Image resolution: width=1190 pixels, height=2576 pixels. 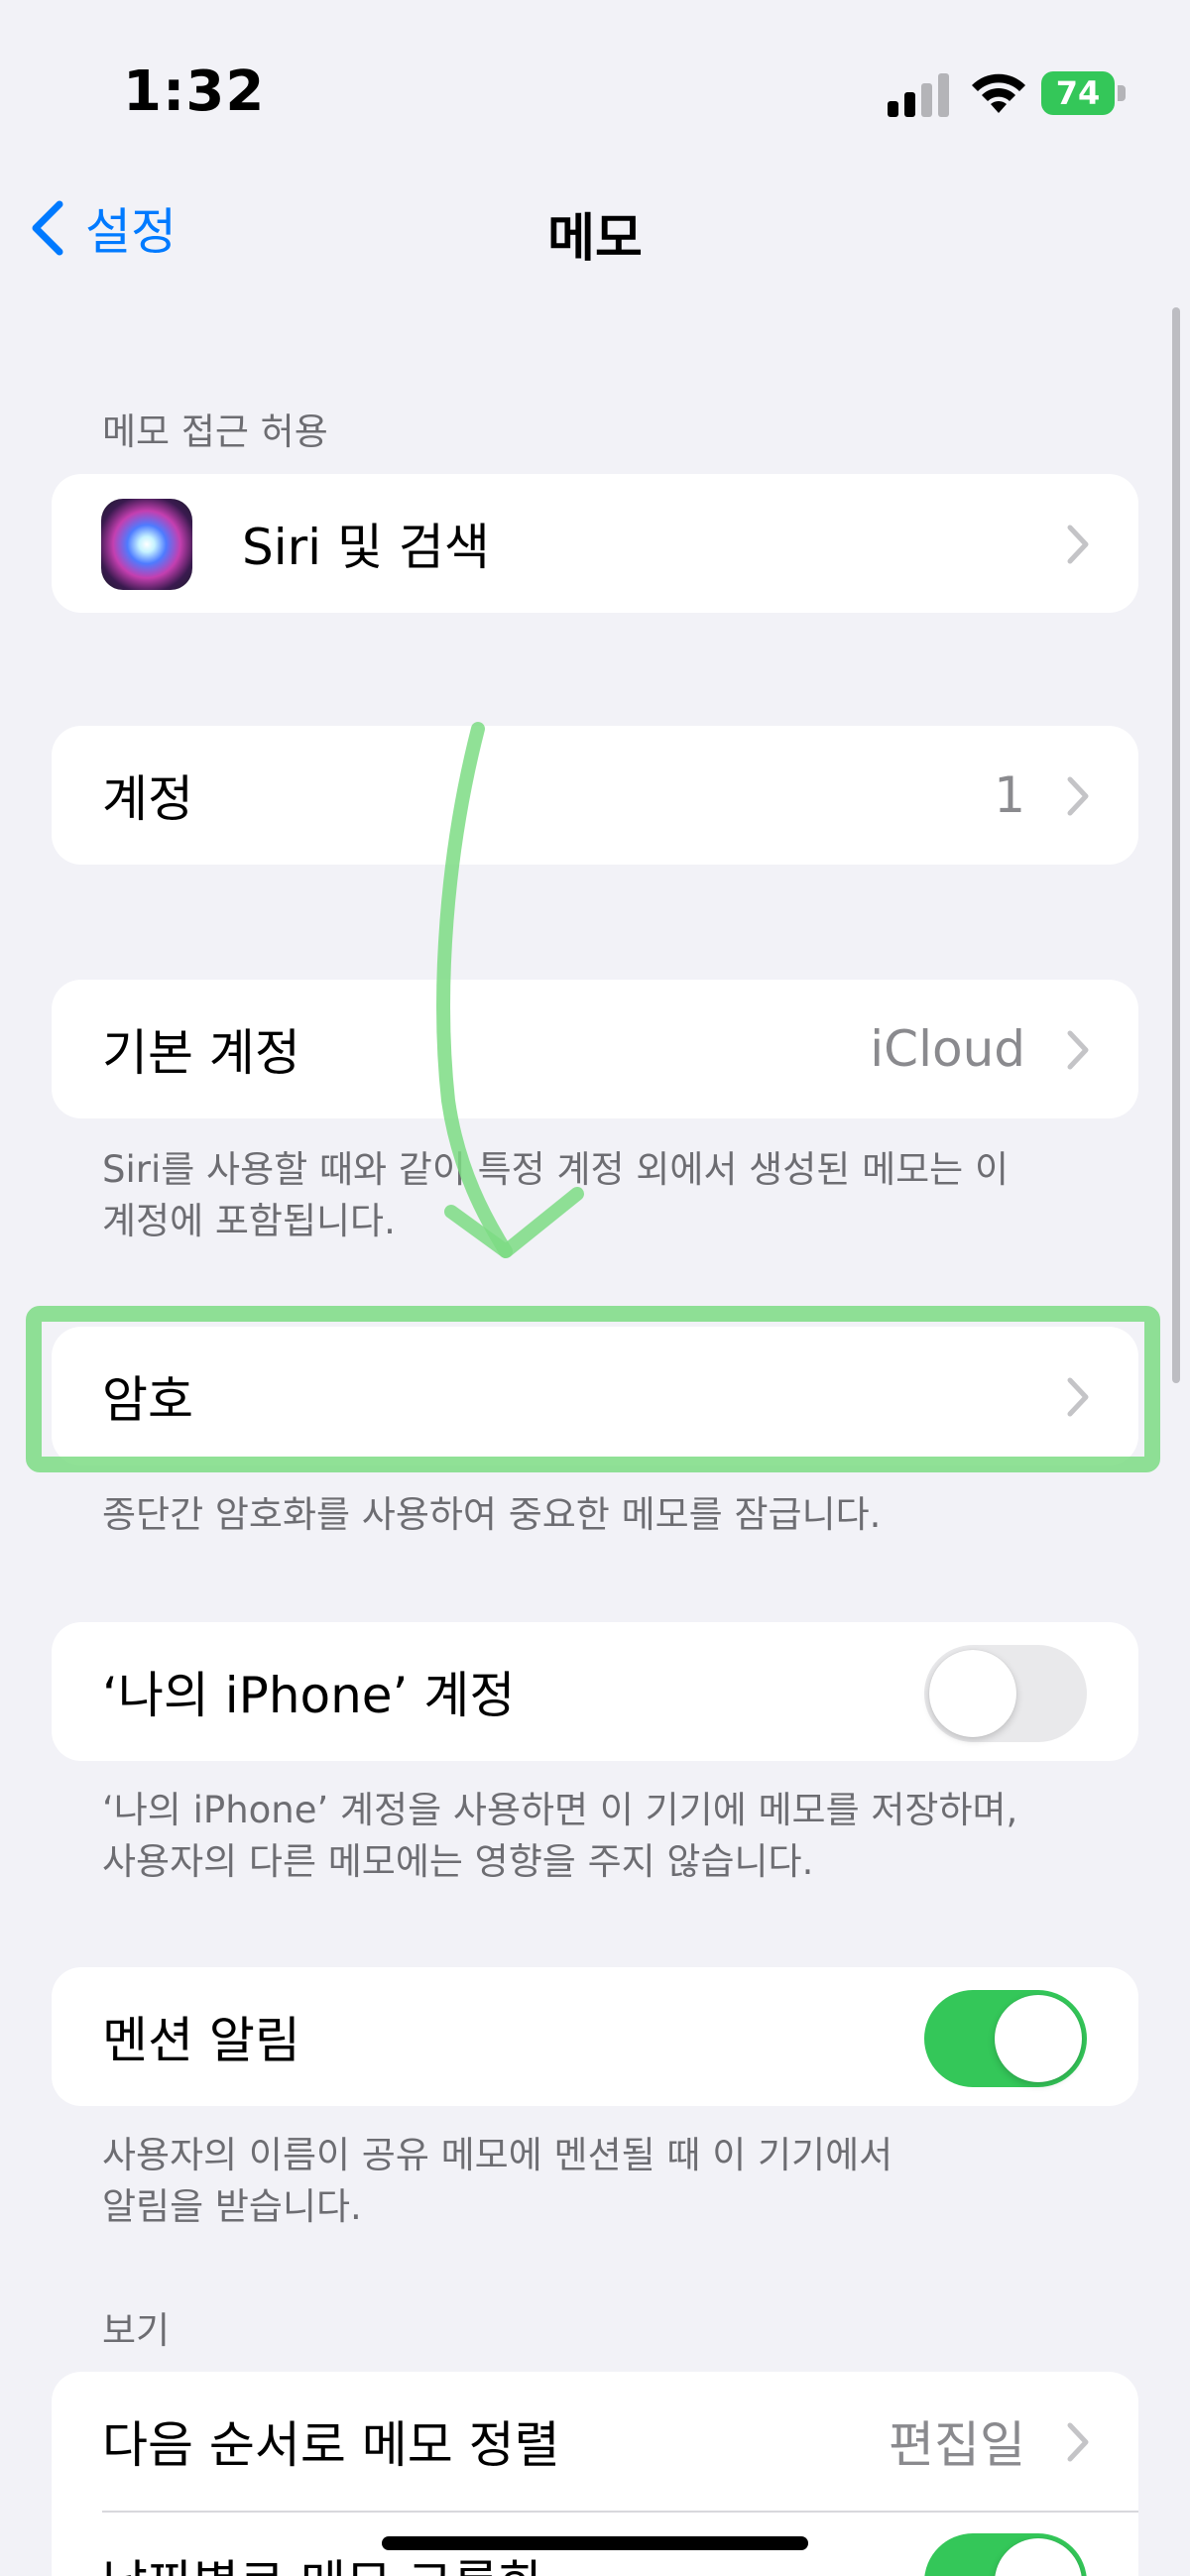 What do you see at coordinates (1005, 1694) in the screenshot?
I see `on-my-iphone-toggle` at bounding box center [1005, 1694].